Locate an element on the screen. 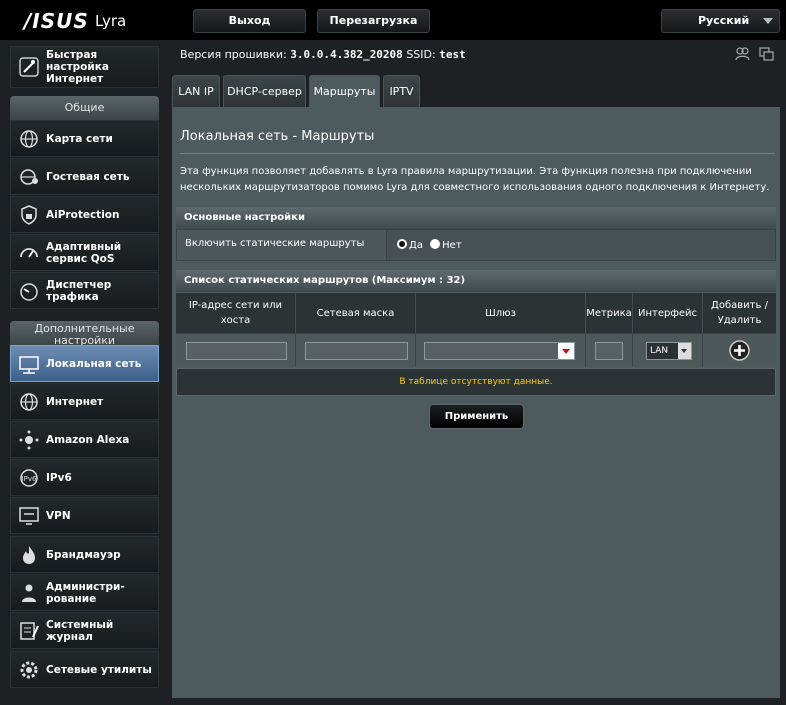 The height and width of the screenshot is (705, 786). netmask-input is located at coordinates (356, 351).